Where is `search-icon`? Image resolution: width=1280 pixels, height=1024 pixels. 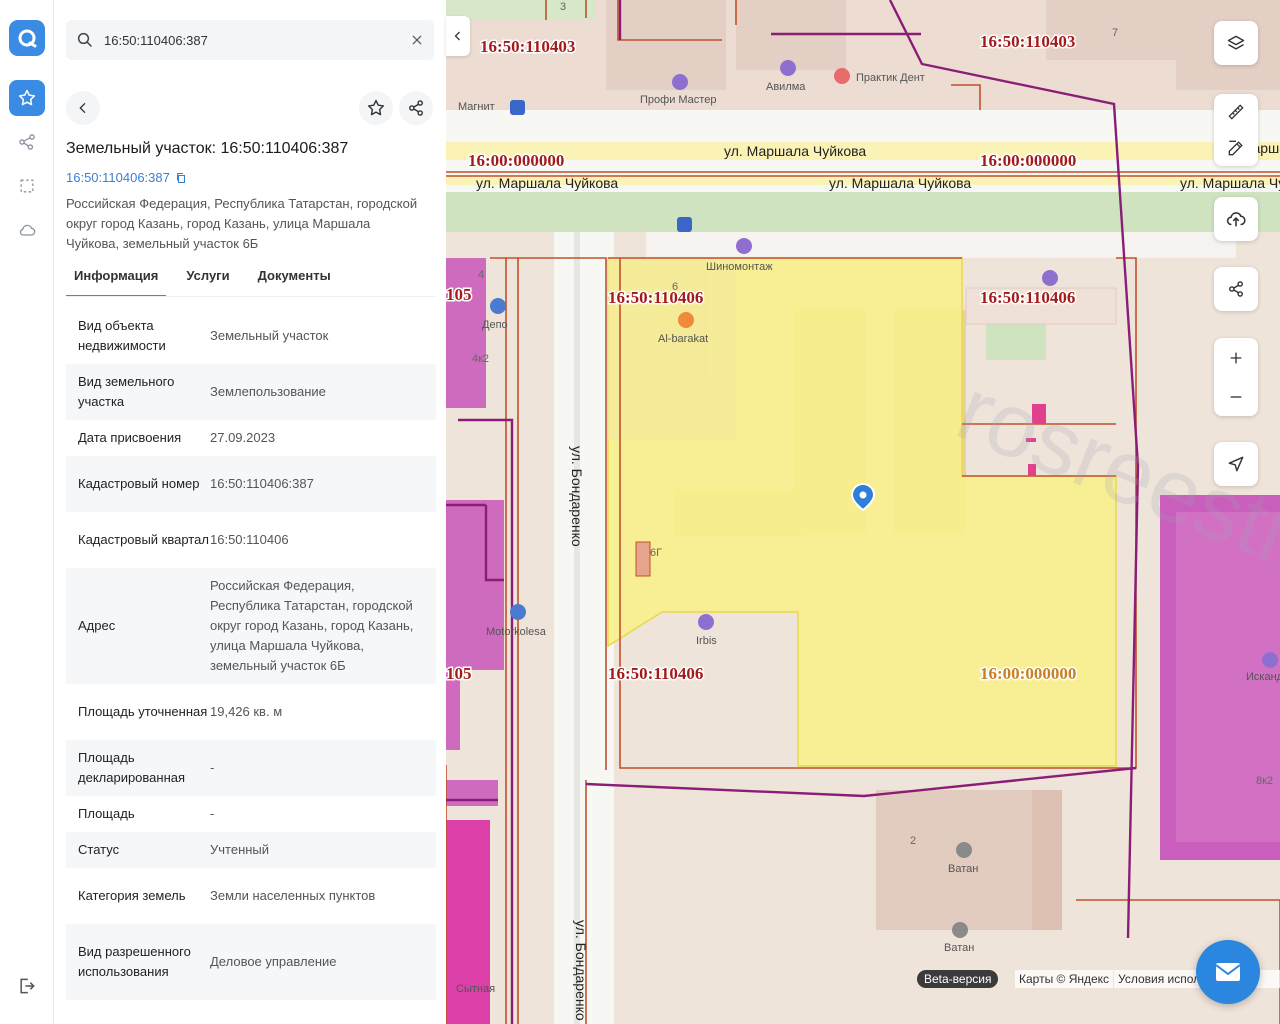 search-icon is located at coordinates (84, 39).